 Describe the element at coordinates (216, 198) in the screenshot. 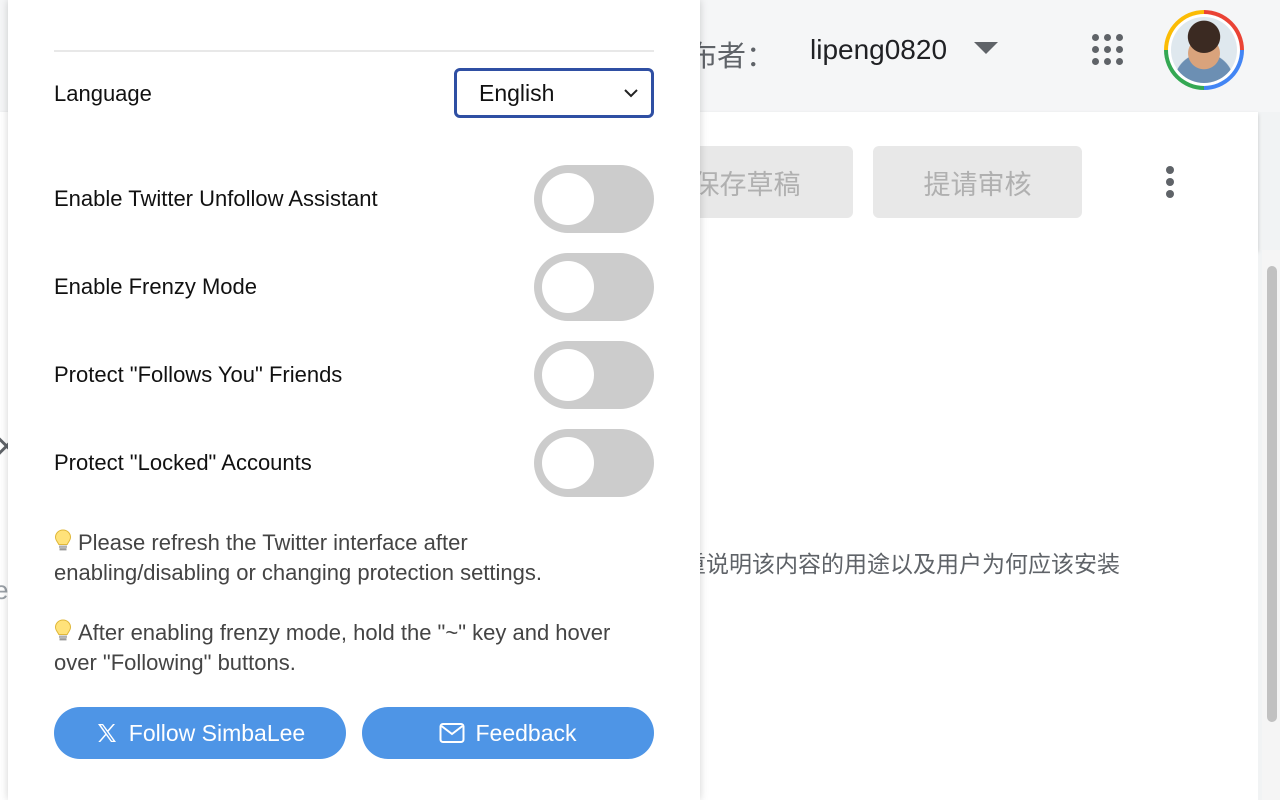

I see `setting-label-unfollow-assistant: Enable Twitter Unfollow Assistant` at that location.